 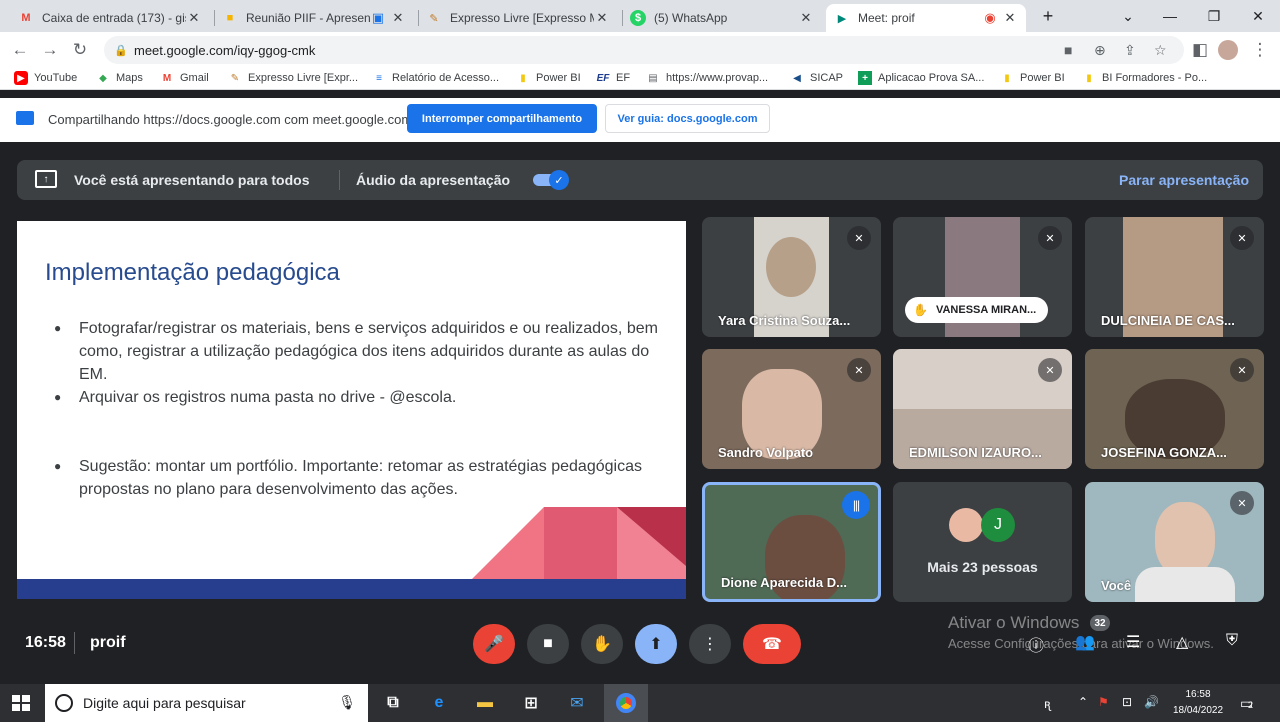 What do you see at coordinates (1100, 50) in the screenshot?
I see `zoom-icon: ⊕` at bounding box center [1100, 50].